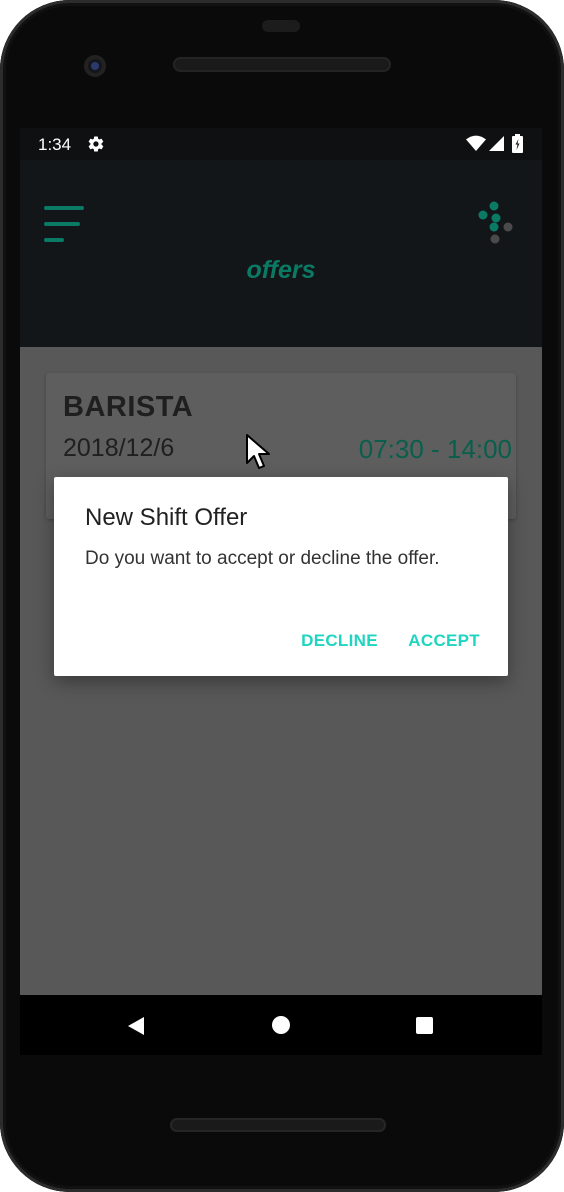 The width and height of the screenshot is (564, 1192). Describe the element at coordinates (278, 1125) in the screenshot. I see `bottom-speaker` at that location.